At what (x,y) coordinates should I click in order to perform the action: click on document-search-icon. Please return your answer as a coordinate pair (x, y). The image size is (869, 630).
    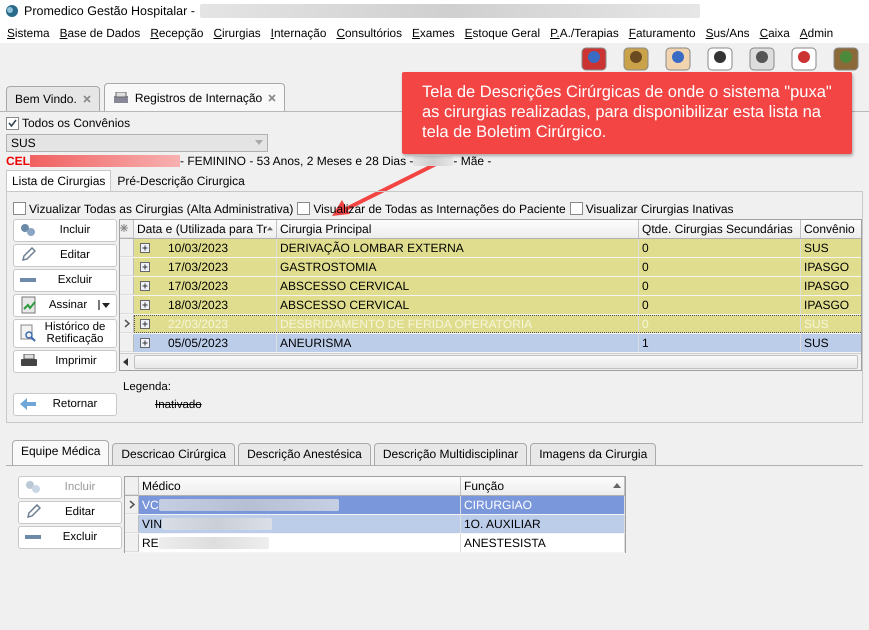
    Looking at the image, I should click on (28, 333).